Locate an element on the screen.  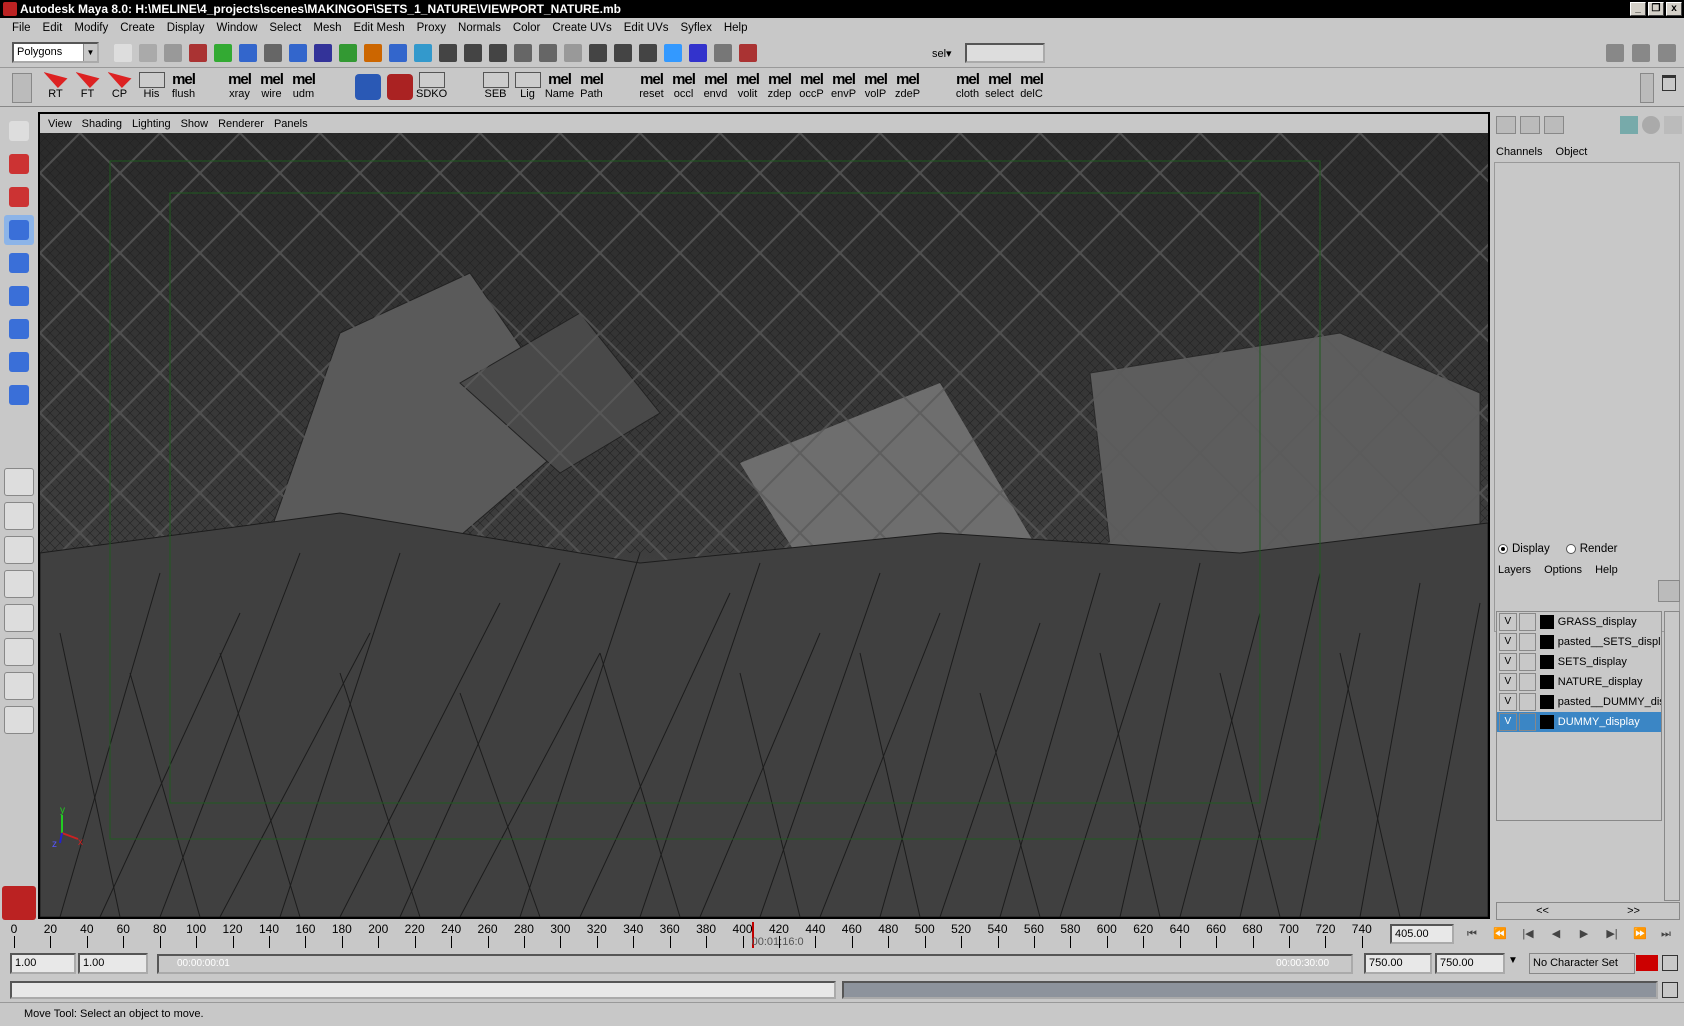
shelf-button-lig: Lig is located at coordinates (527, 88).